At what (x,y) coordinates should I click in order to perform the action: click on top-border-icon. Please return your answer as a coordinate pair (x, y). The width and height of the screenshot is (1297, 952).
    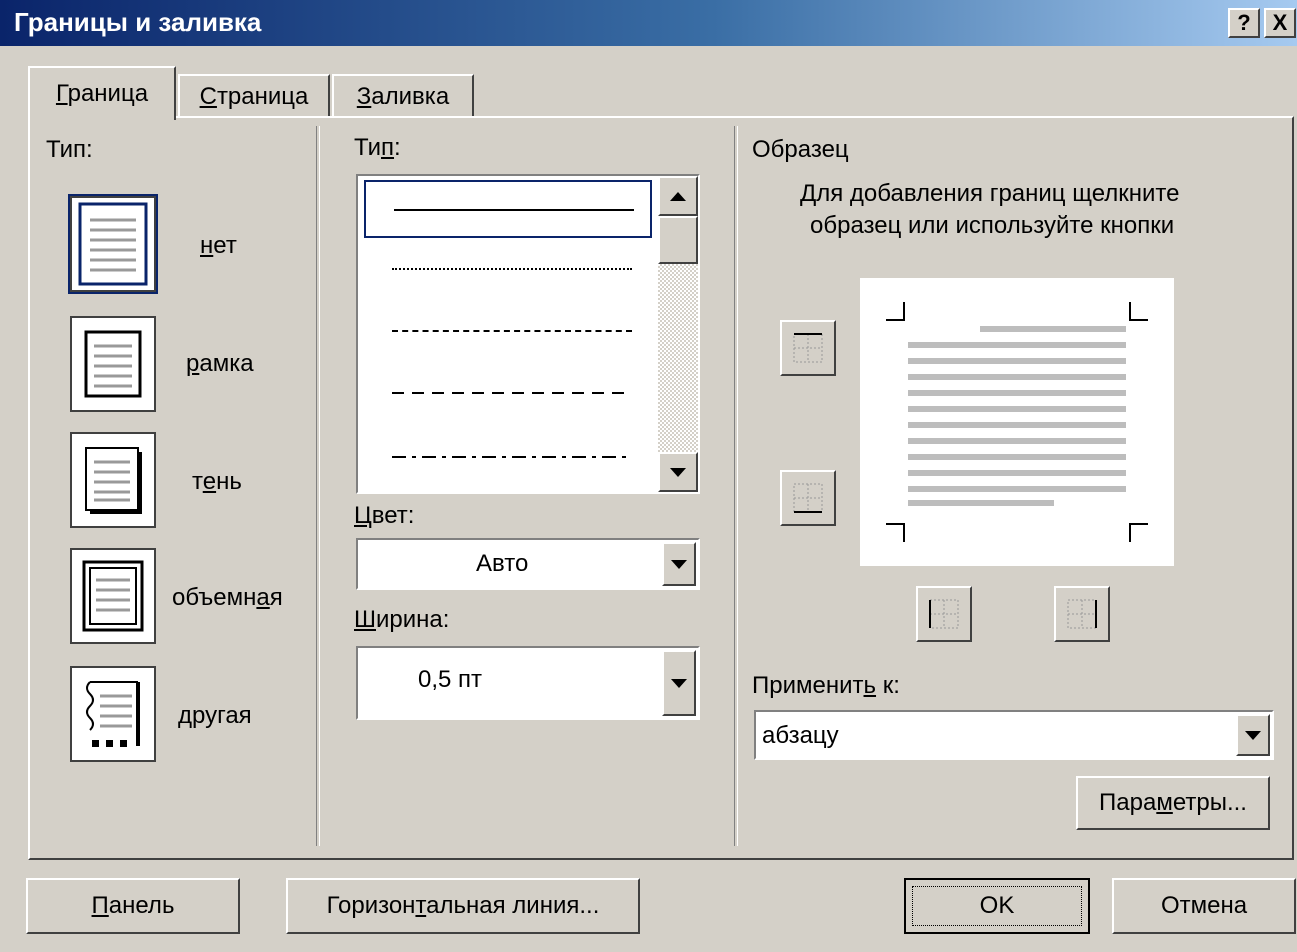
    Looking at the image, I should click on (808, 348).